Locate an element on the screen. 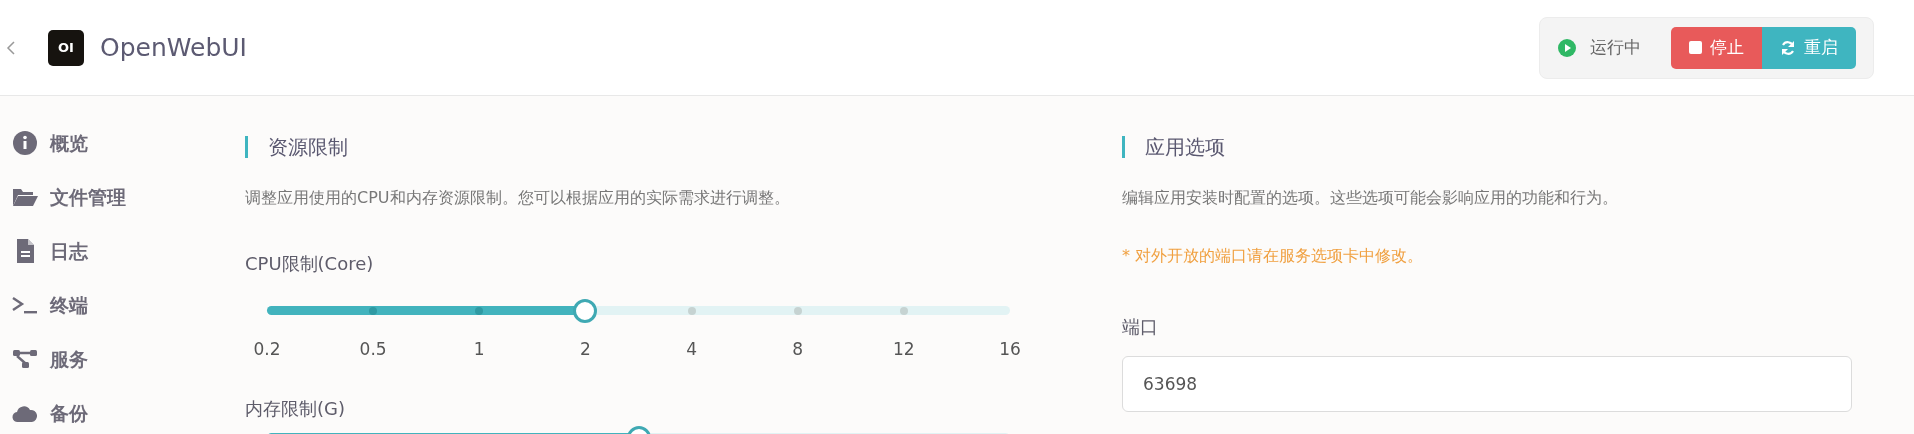 Image resolution: width=1914 pixels, height=434 pixels. sidebar-item: 文件管理 is located at coordinates (106, 197).